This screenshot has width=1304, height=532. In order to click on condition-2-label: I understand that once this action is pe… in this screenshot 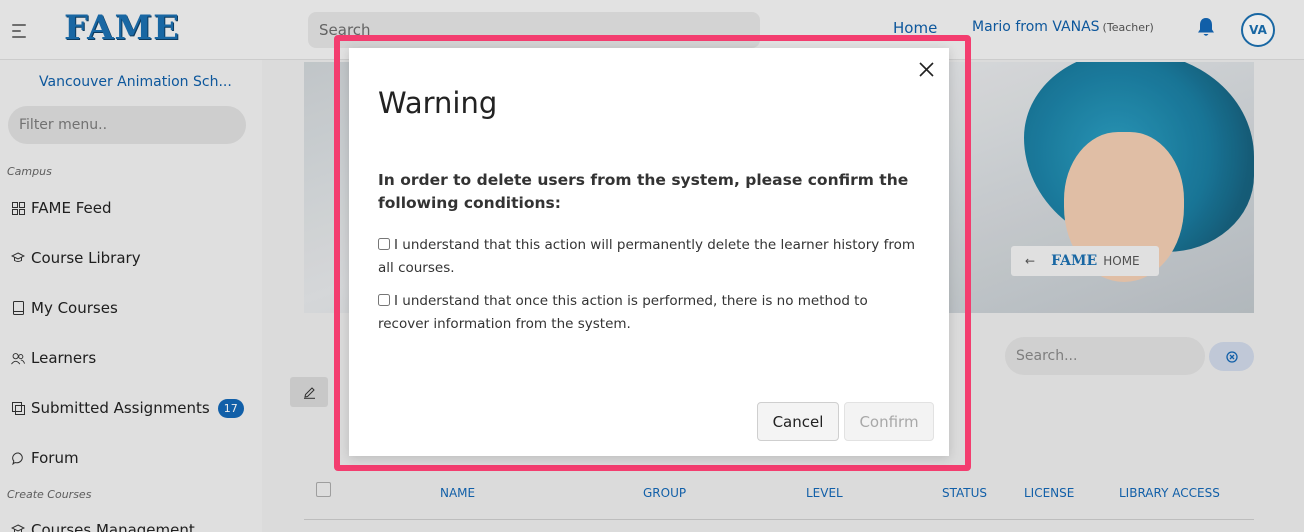, I will do `click(623, 312)`.